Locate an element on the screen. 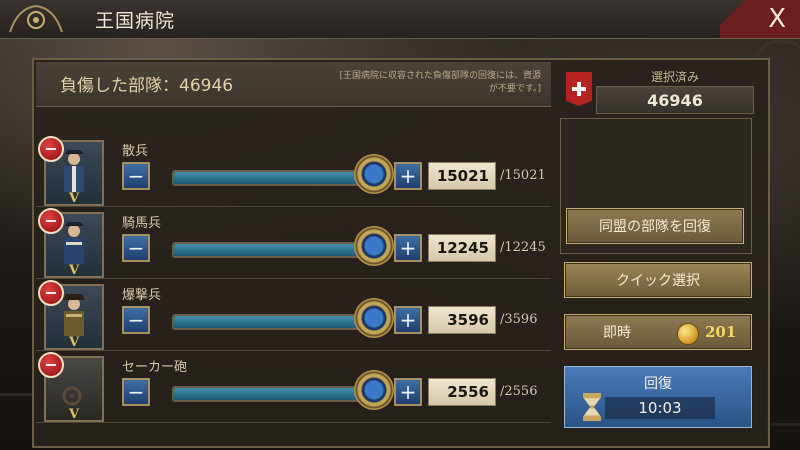 The height and width of the screenshot is (450, 800). heal-button: 回復 10:03 is located at coordinates (658, 397).